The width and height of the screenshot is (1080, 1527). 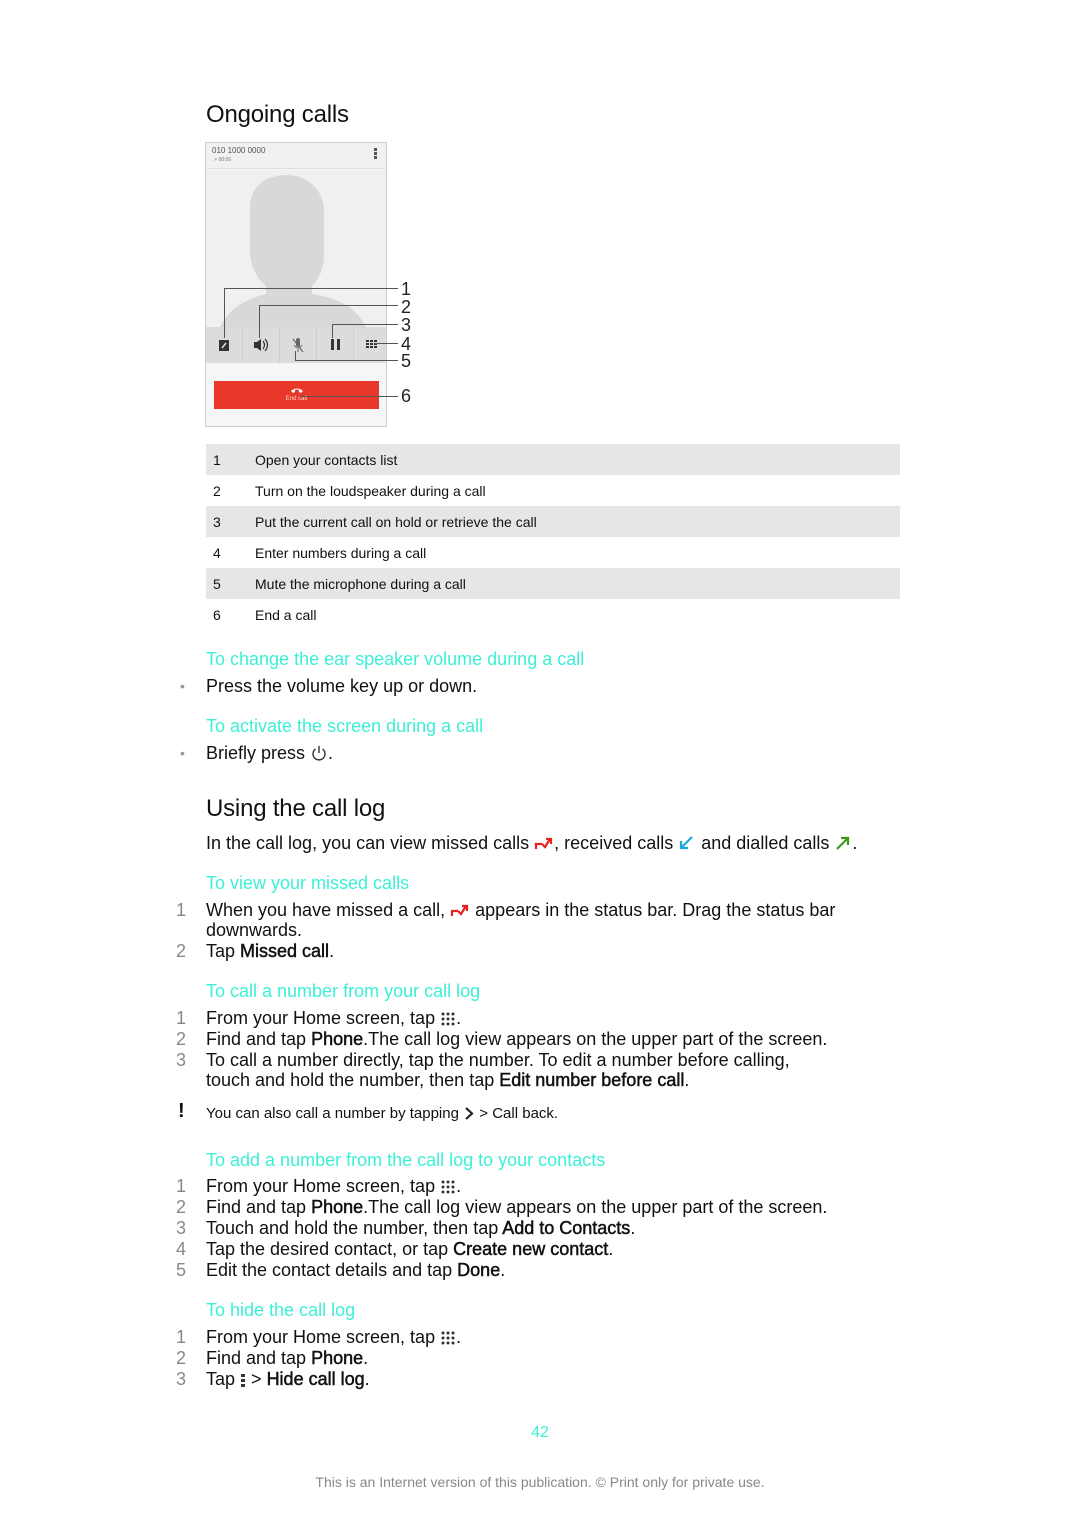 I want to click on missed-step-2: Tap Missed call., so click(x=270, y=951).